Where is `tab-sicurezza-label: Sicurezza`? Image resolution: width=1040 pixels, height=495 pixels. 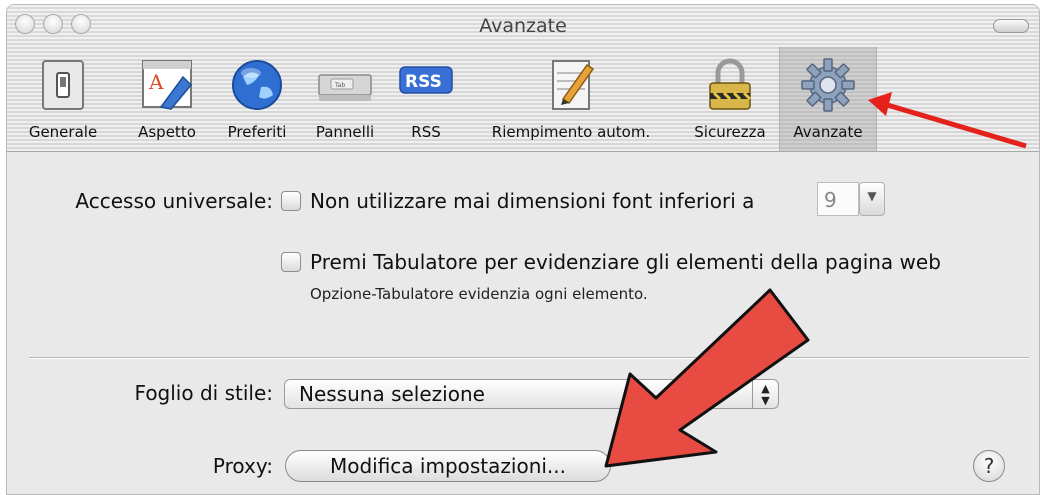 tab-sicurezza-label: Sicurezza is located at coordinates (730, 132).